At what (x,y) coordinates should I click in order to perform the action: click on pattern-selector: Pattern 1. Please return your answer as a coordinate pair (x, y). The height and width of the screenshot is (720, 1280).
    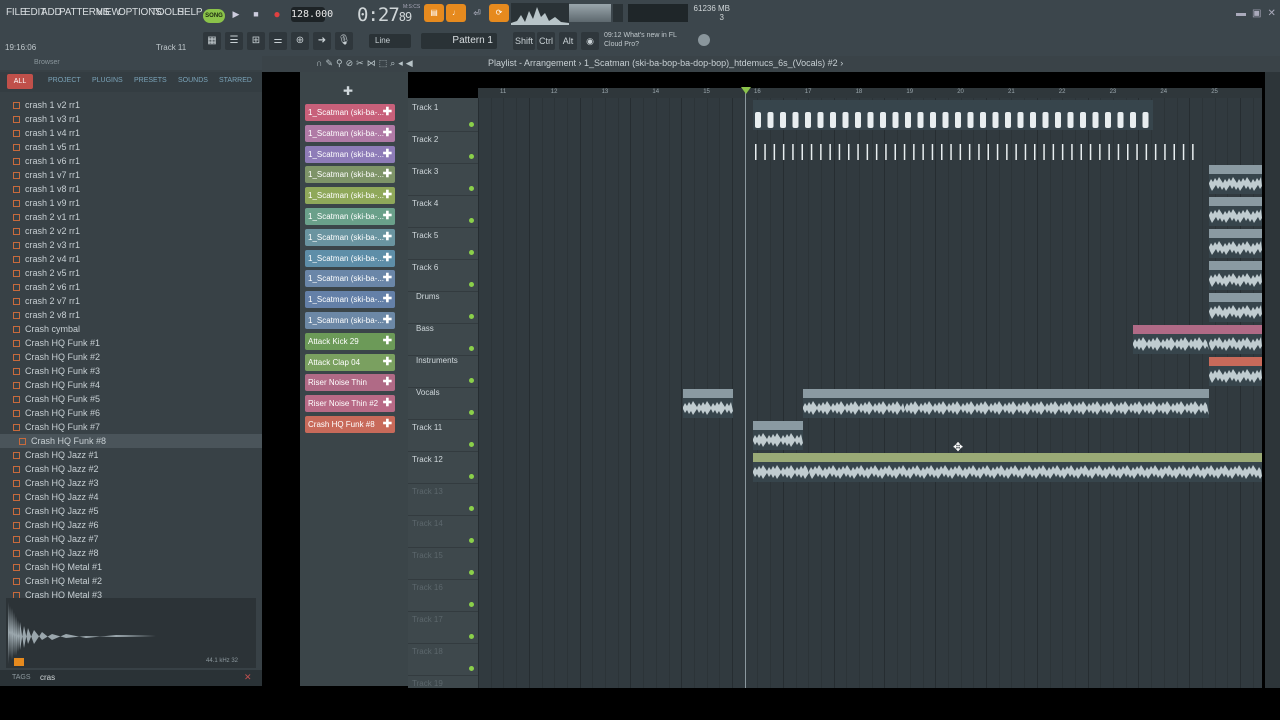
    Looking at the image, I should click on (459, 41).